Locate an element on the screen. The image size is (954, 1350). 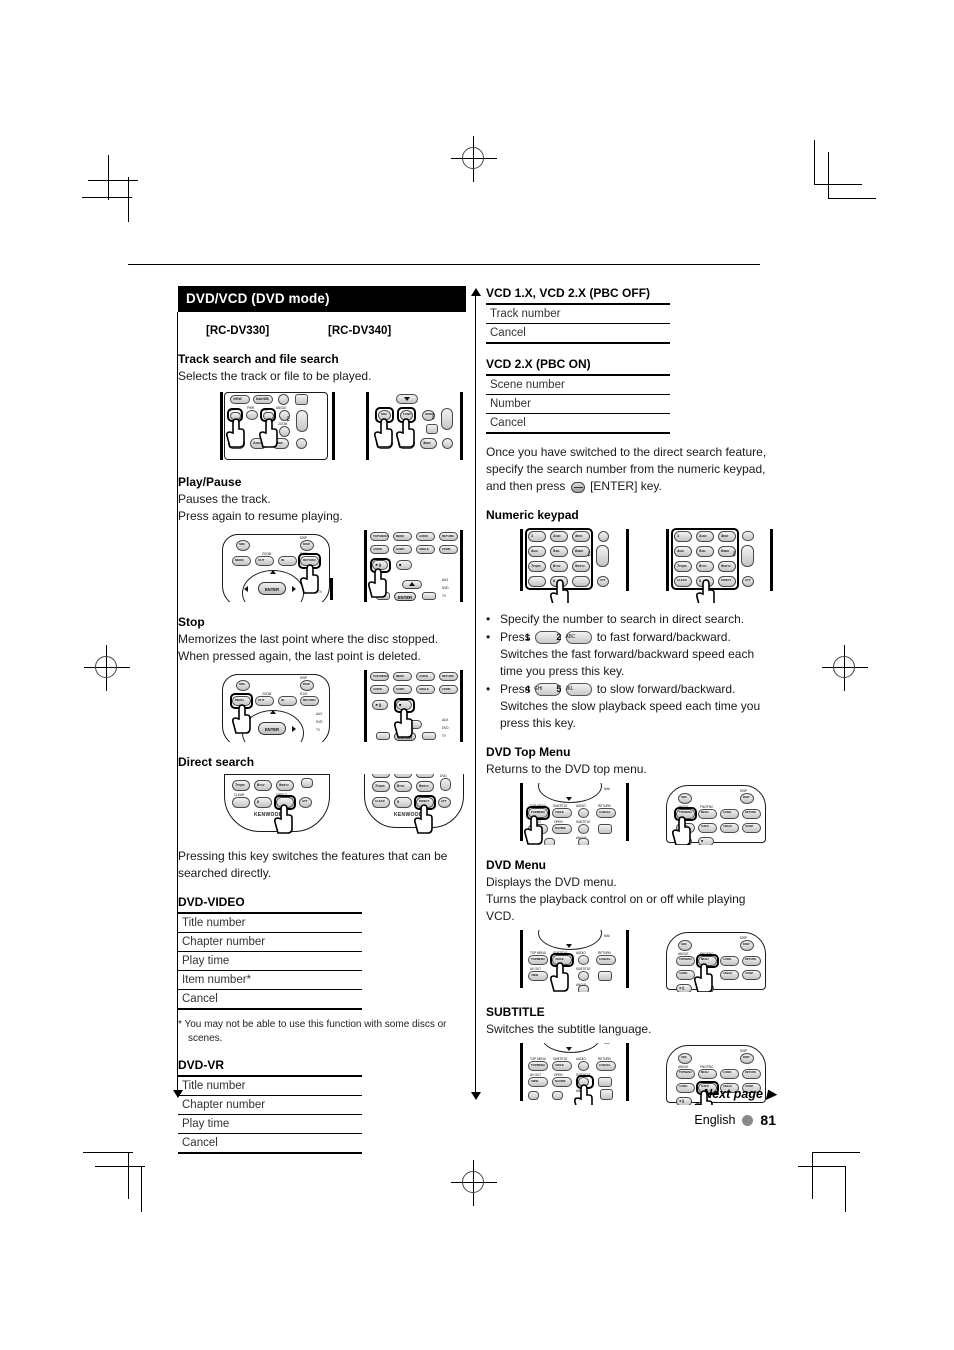
desc-dvd-top-menu: Returns to the DVD top menu. is located at coordinates (566, 769).